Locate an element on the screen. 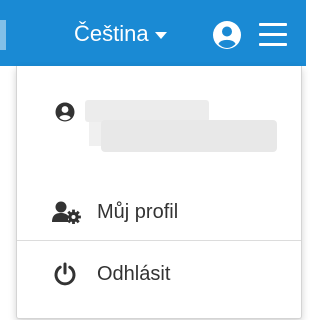  user-menu-button is located at coordinates (227, 35).